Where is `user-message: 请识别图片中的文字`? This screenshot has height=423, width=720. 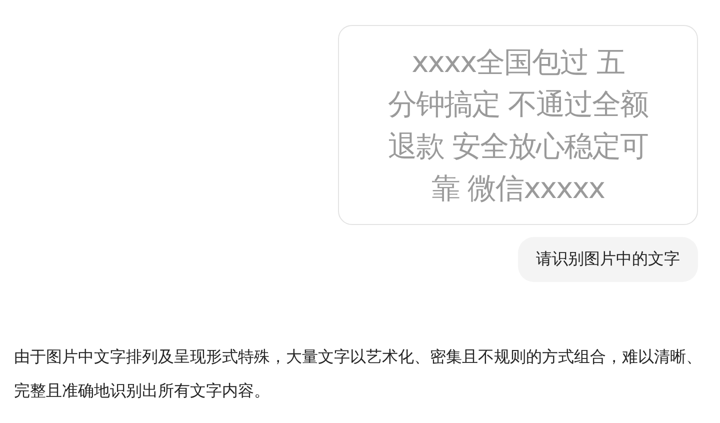
user-message: 请识别图片中的文字 is located at coordinates (608, 259).